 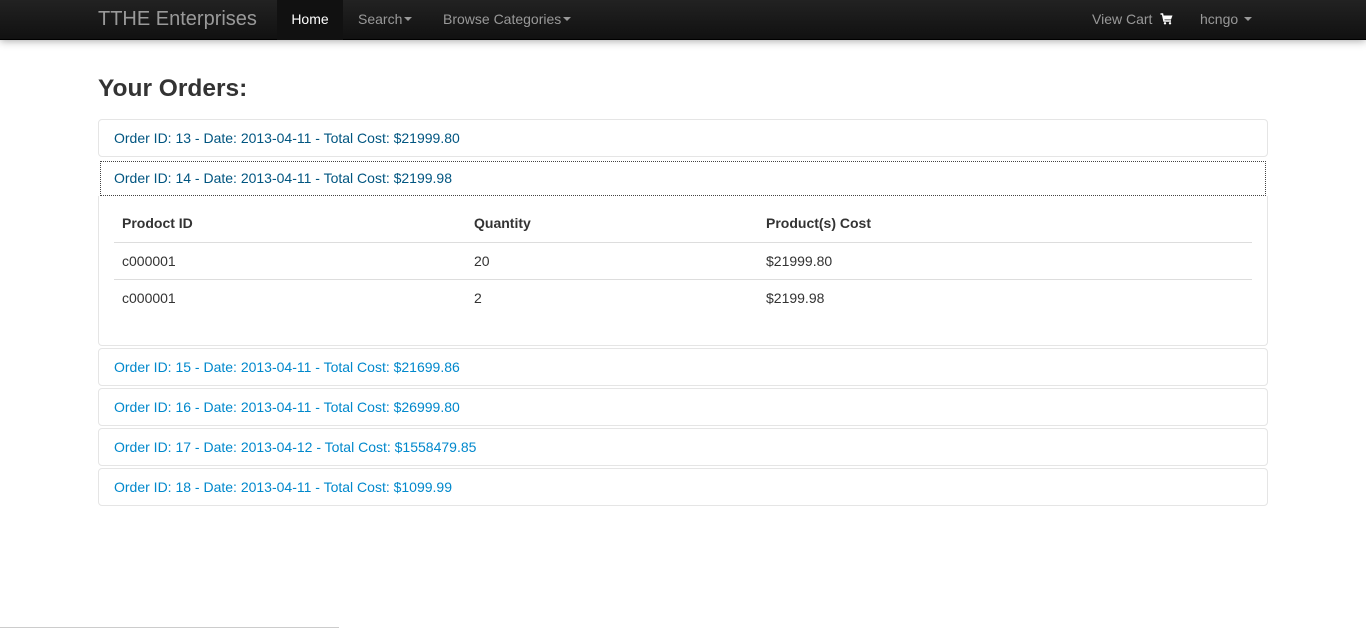 What do you see at coordinates (683, 223) in the screenshot?
I see `table-header-row: Prodoct ID Quantity Product(s) Cost` at bounding box center [683, 223].